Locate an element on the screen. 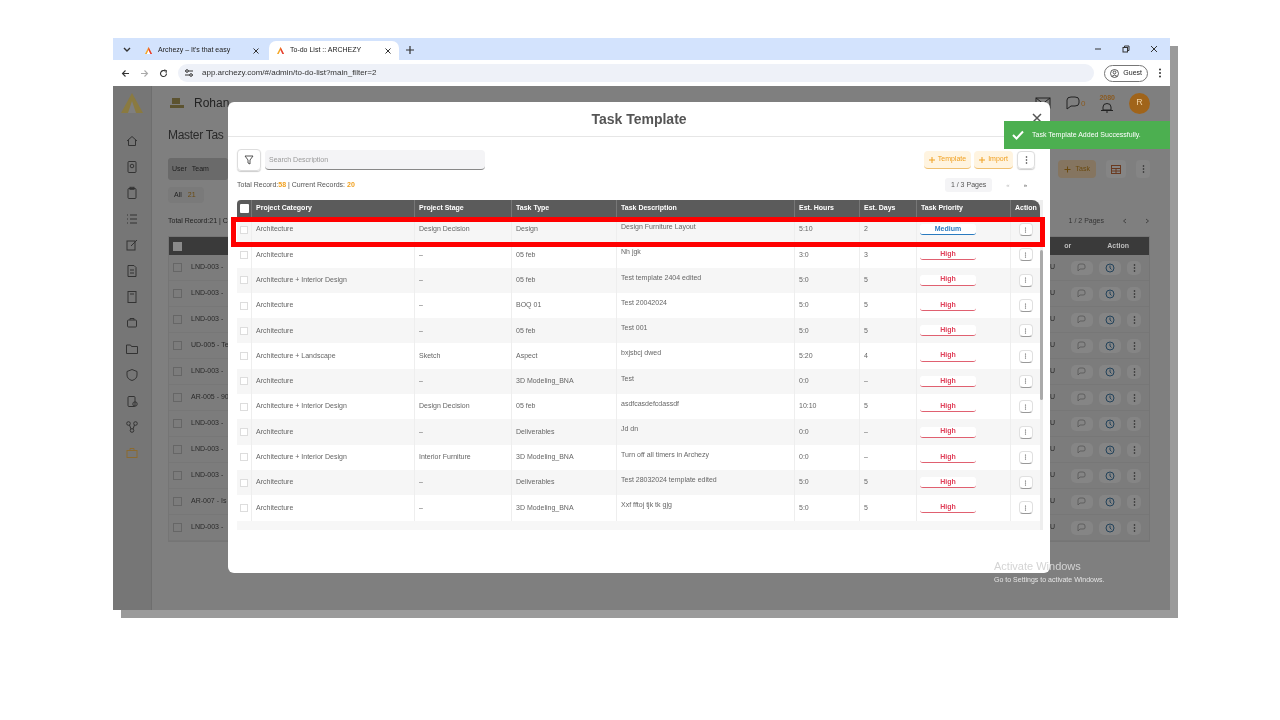  table-view-button is located at coordinates (1116, 169).